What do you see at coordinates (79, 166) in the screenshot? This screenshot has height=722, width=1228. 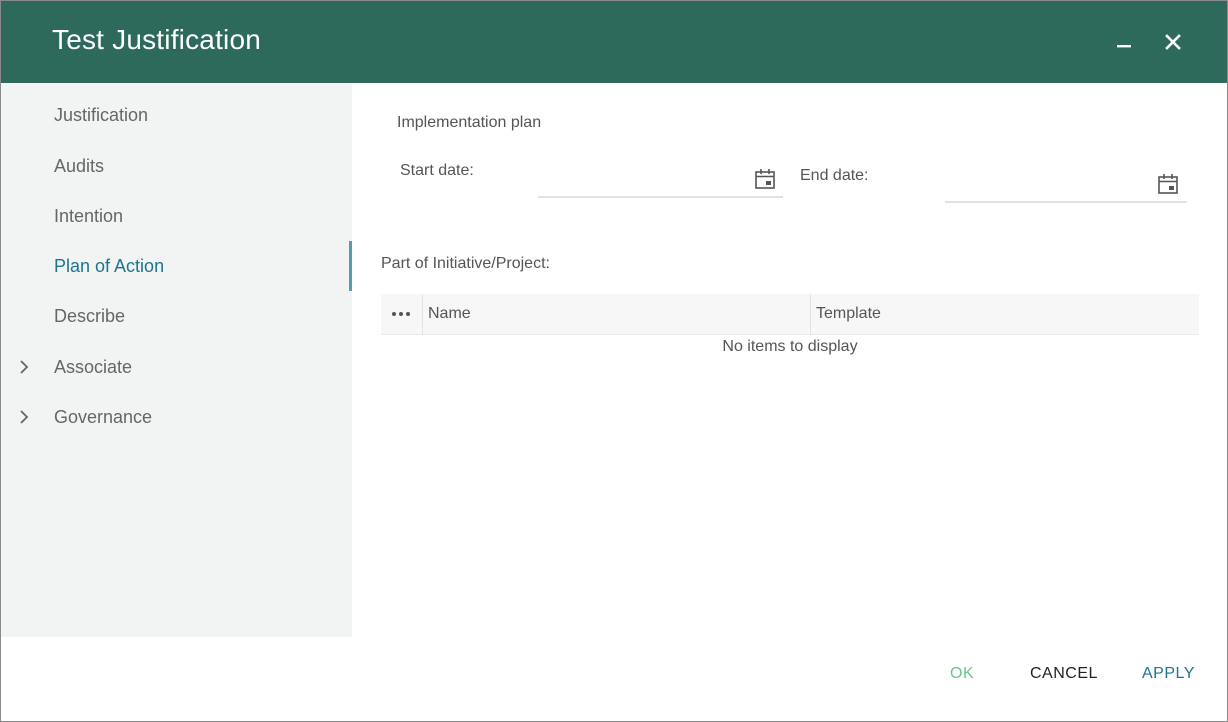 I see `sidebar-item-label: Audits` at bounding box center [79, 166].